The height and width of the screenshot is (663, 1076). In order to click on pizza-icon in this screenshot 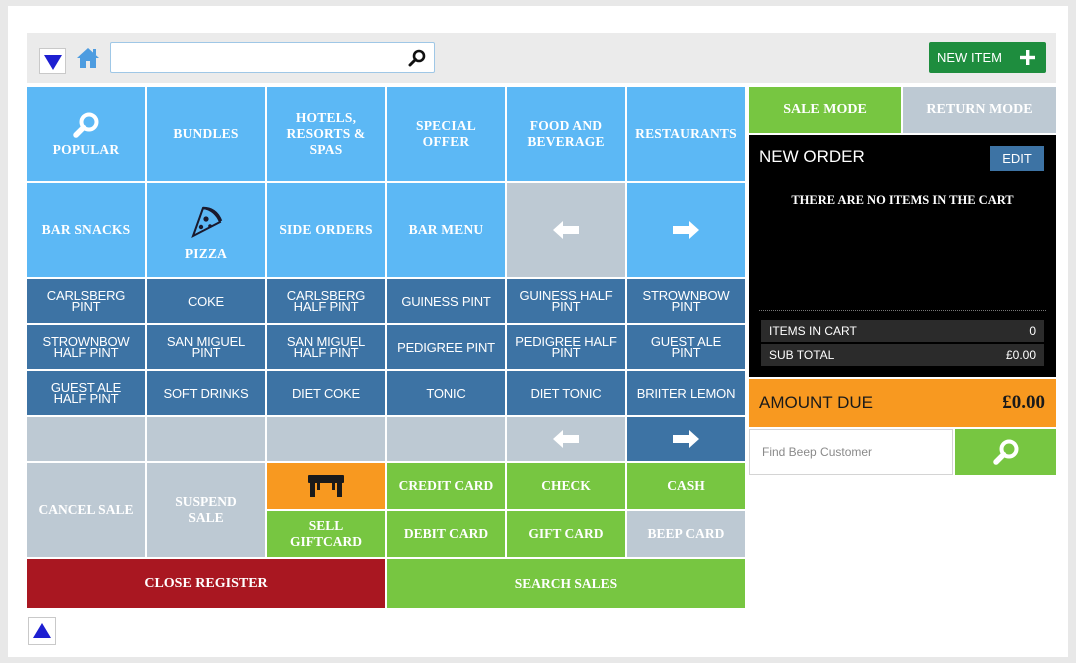, I will do `click(207, 222)`.